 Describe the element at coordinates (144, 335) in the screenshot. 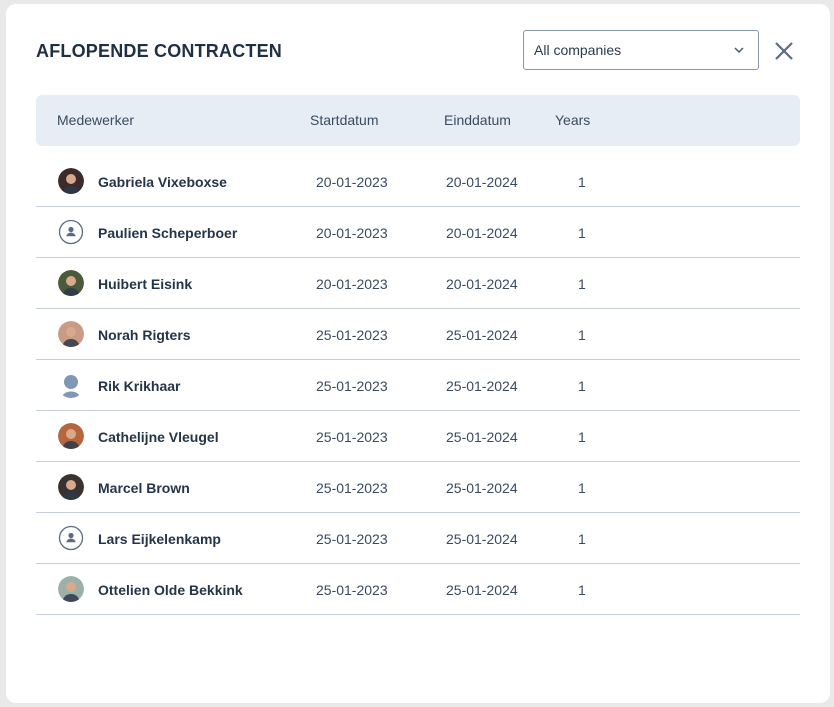

I see `employee-name: Norah Rigters` at that location.